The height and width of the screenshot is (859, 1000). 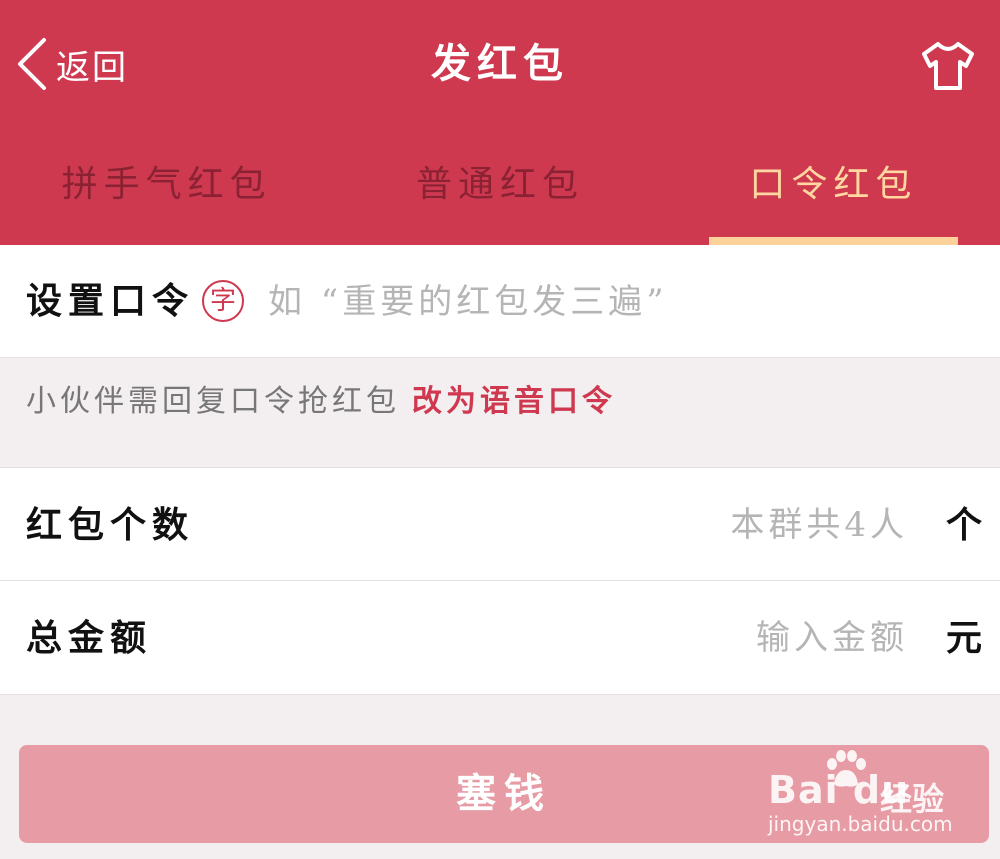 What do you see at coordinates (618, 302) in the screenshot?
I see `command-input` at bounding box center [618, 302].